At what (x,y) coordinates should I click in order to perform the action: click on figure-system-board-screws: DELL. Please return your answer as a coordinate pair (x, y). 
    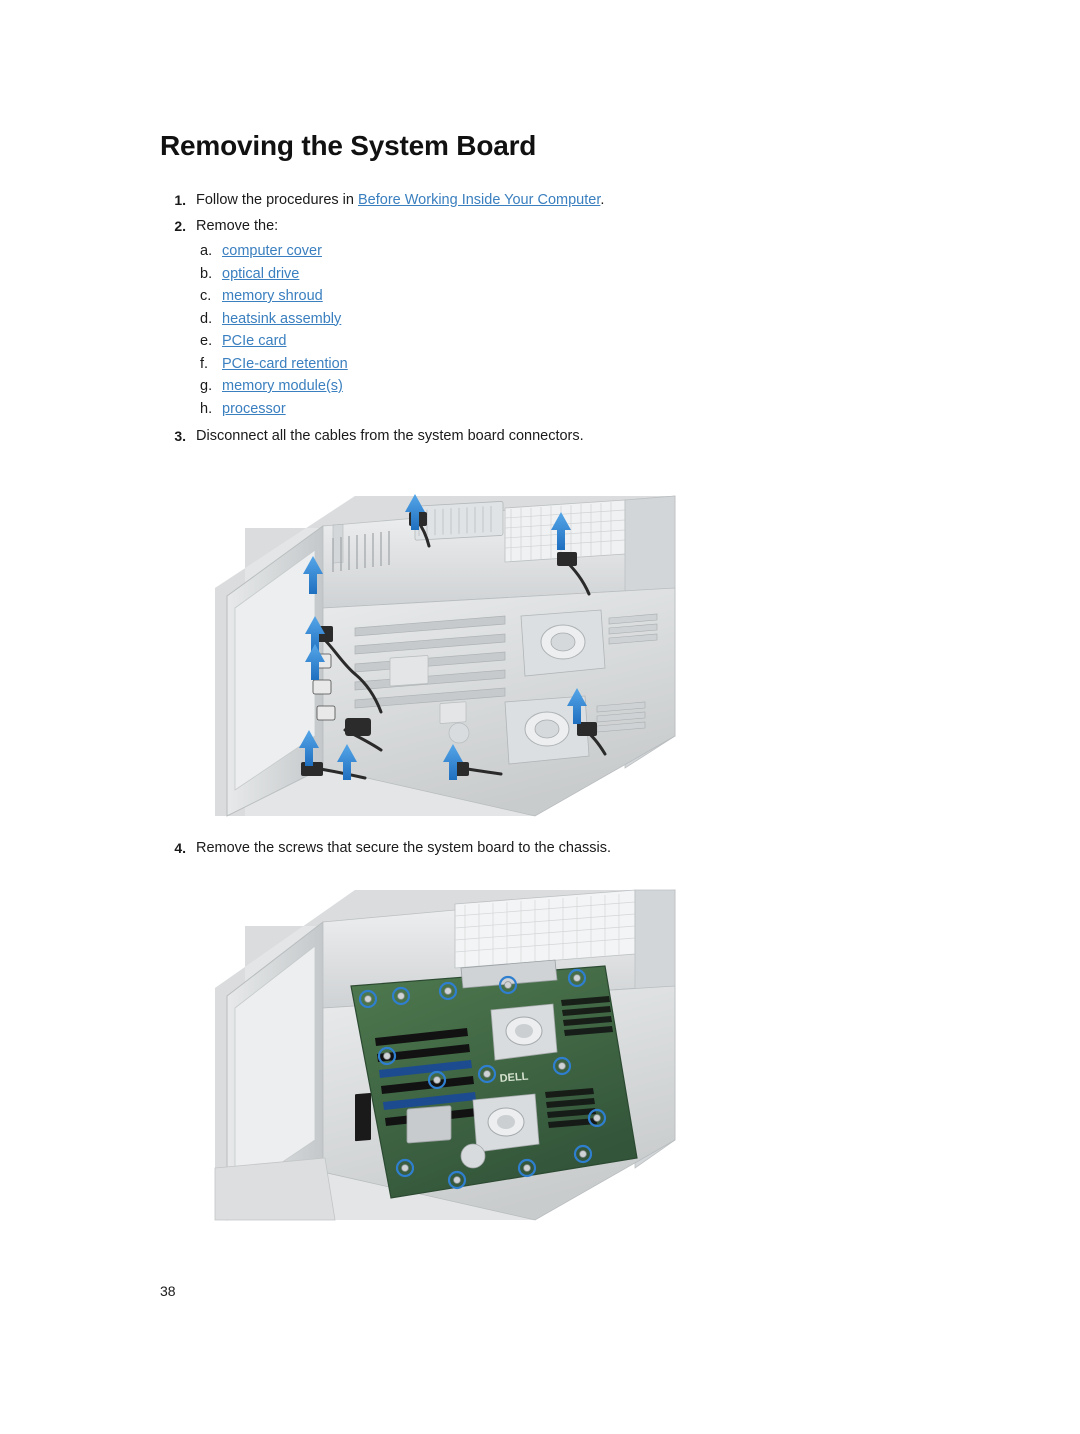
    Looking at the image, I should click on (455, 1054).